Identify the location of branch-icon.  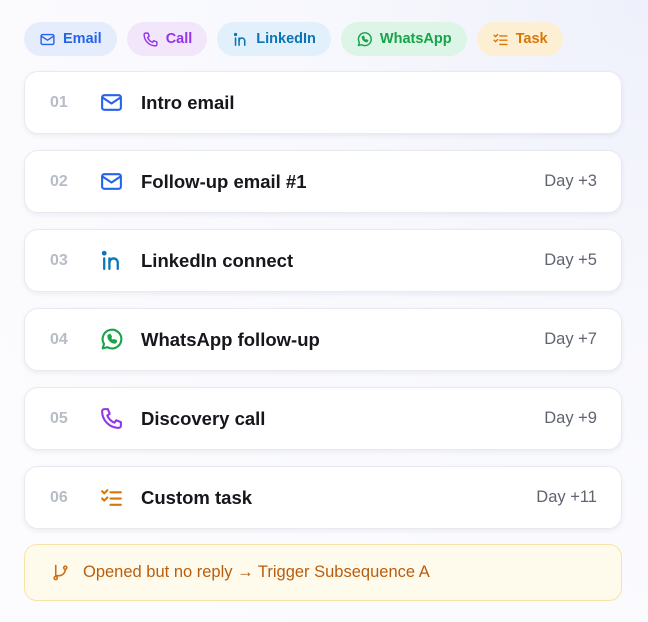
(60, 572).